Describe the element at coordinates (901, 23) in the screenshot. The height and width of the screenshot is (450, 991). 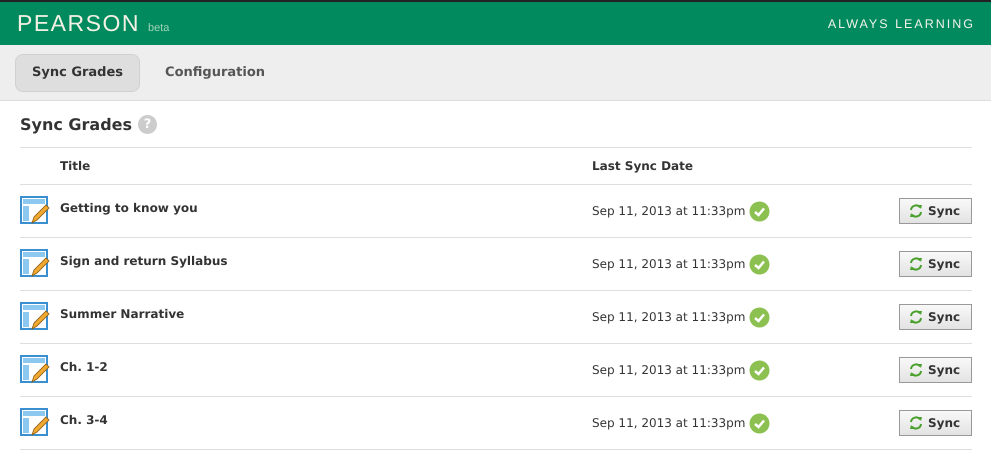
I see `tagline: ALWAYS LEARNING` at that location.